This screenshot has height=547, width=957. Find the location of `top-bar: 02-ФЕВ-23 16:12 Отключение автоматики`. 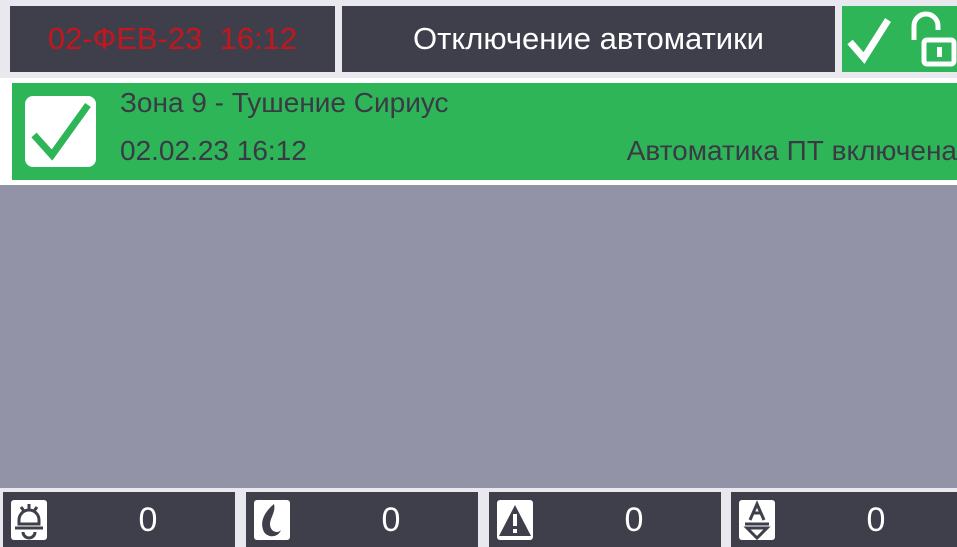

top-bar: 02-ФЕВ-23 16:12 Отключение автоматики is located at coordinates (478, 39).